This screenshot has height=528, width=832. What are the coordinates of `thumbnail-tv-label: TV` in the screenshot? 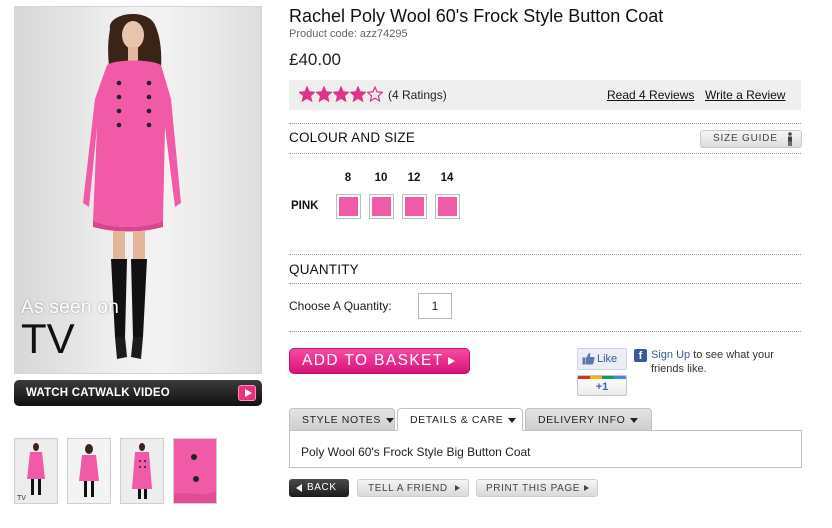 It's located at (21, 498).